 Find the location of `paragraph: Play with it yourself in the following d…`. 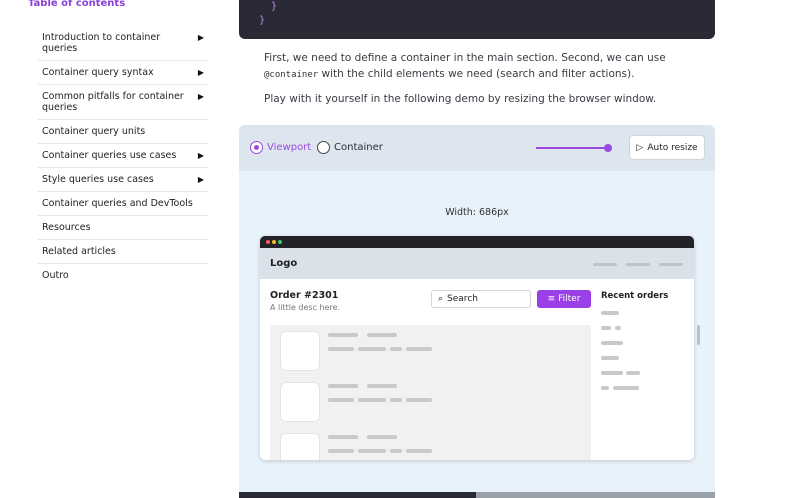

paragraph: Play with it yourself in the following d… is located at coordinates (460, 99).